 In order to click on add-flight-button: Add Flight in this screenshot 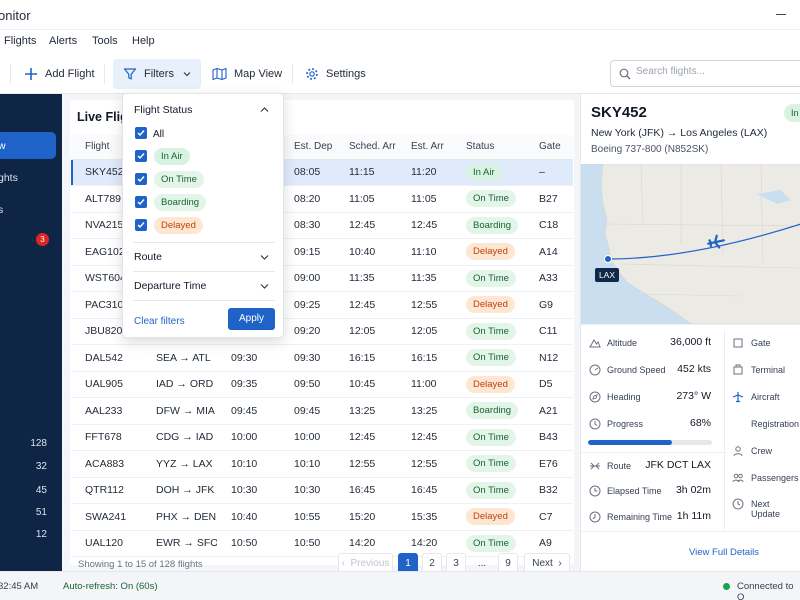, I will do `click(59, 74)`.